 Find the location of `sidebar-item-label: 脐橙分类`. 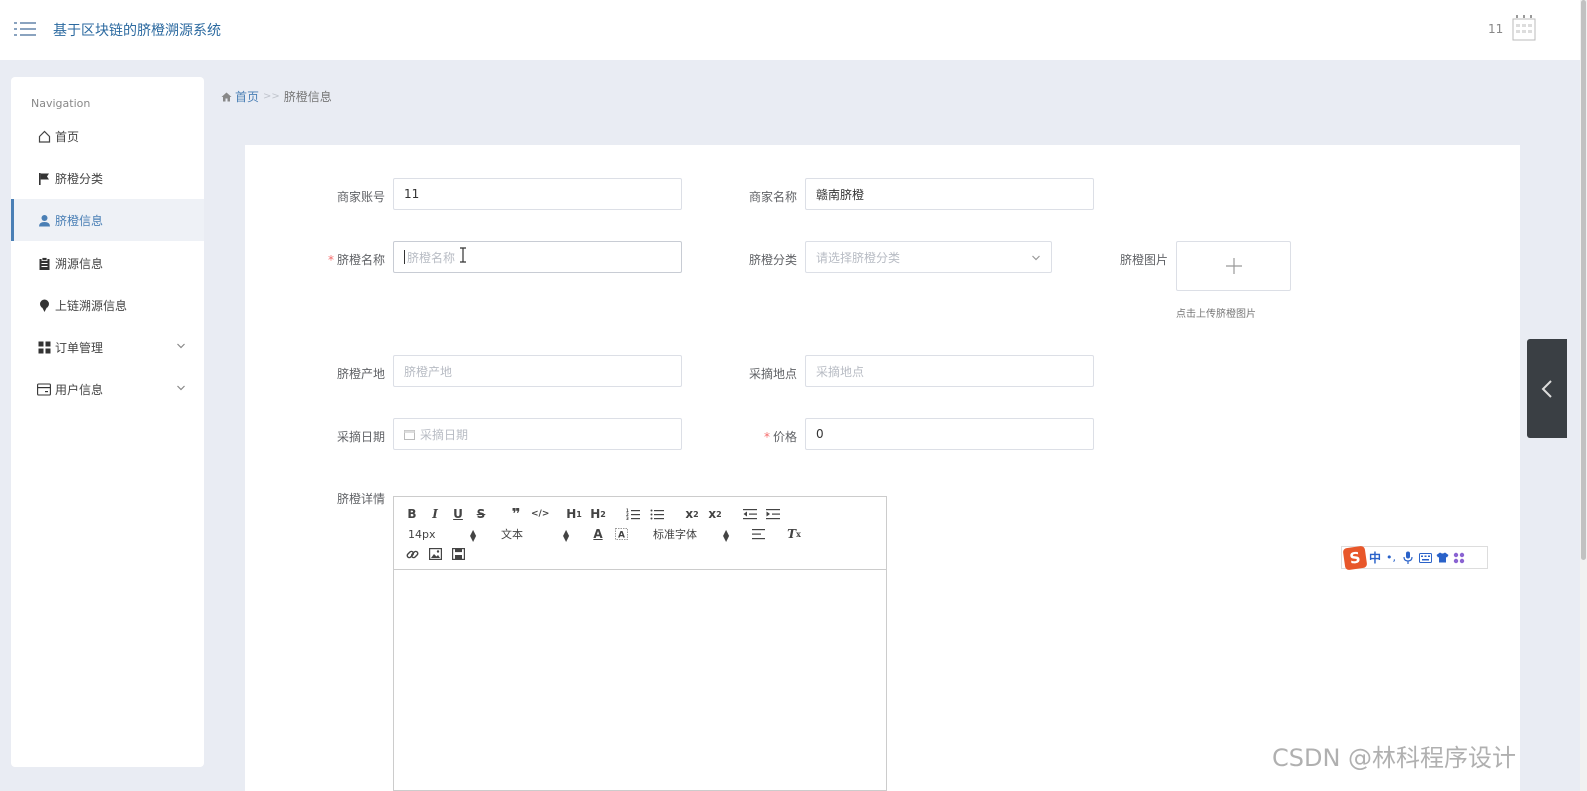

sidebar-item-label: 脐橙分类 is located at coordinates (79, 178).